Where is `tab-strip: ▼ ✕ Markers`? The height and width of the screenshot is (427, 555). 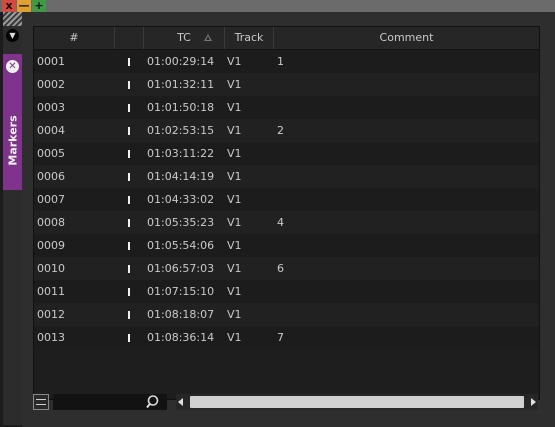
tab-strip: ▼ ✕ Markers is located at coordinates (12, 218).